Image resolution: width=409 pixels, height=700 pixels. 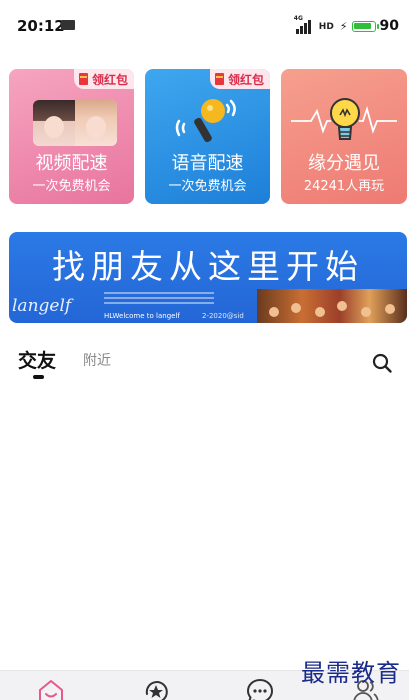 I want to click on status-indicators: 4G HD ⚡ 90, so click(x=346, y=25).